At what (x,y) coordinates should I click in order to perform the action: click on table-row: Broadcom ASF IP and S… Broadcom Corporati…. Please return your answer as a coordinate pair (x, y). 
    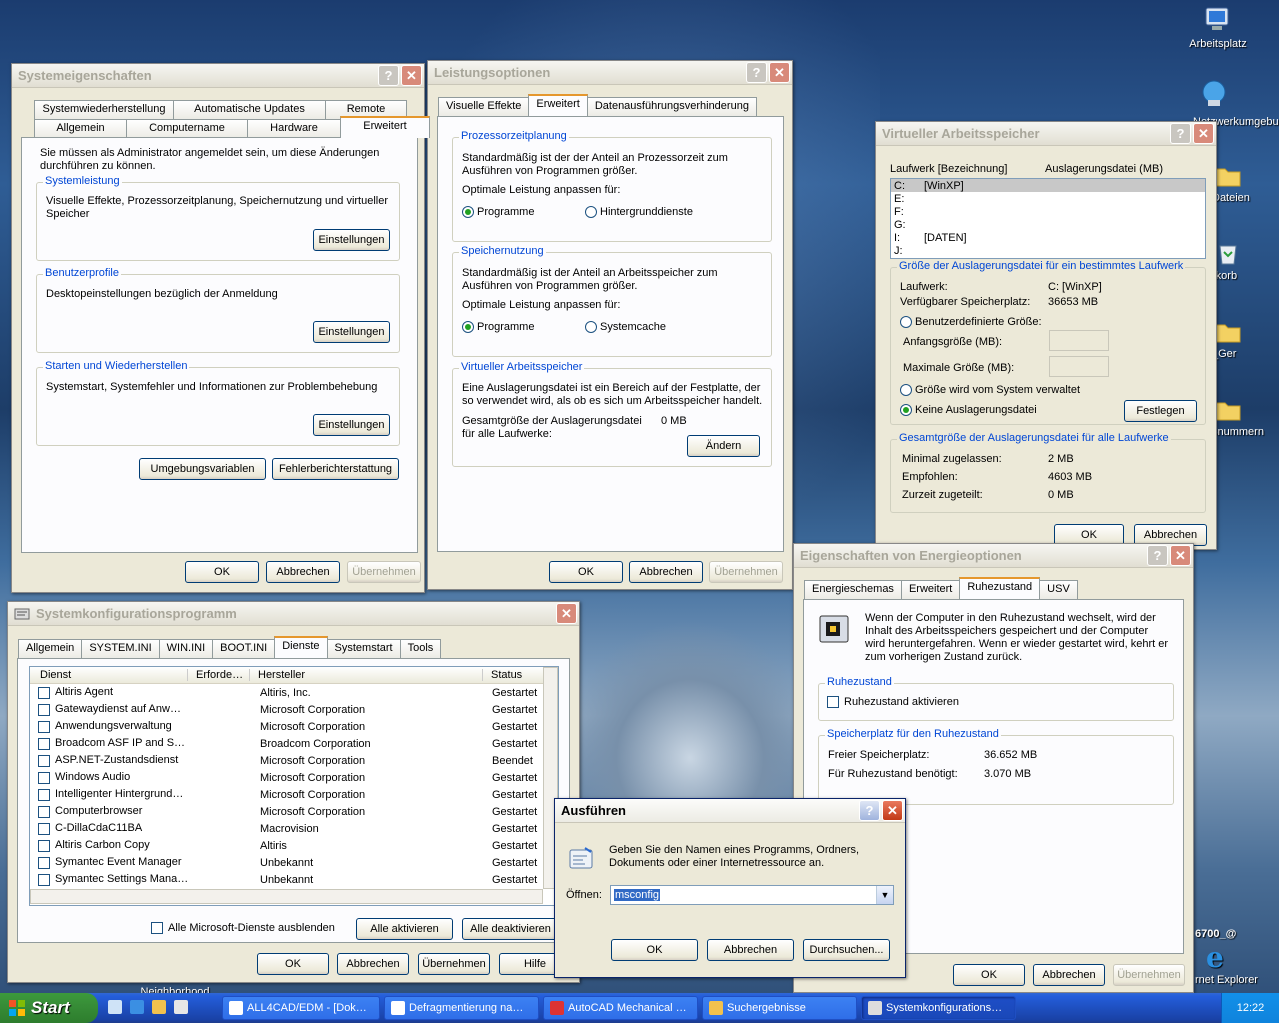
    Looking at the image, I should click on (294, 743).